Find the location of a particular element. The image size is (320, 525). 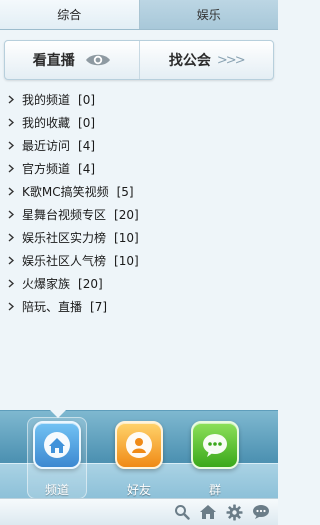

chat-bubble-icon is located at coordinates (261, 512).